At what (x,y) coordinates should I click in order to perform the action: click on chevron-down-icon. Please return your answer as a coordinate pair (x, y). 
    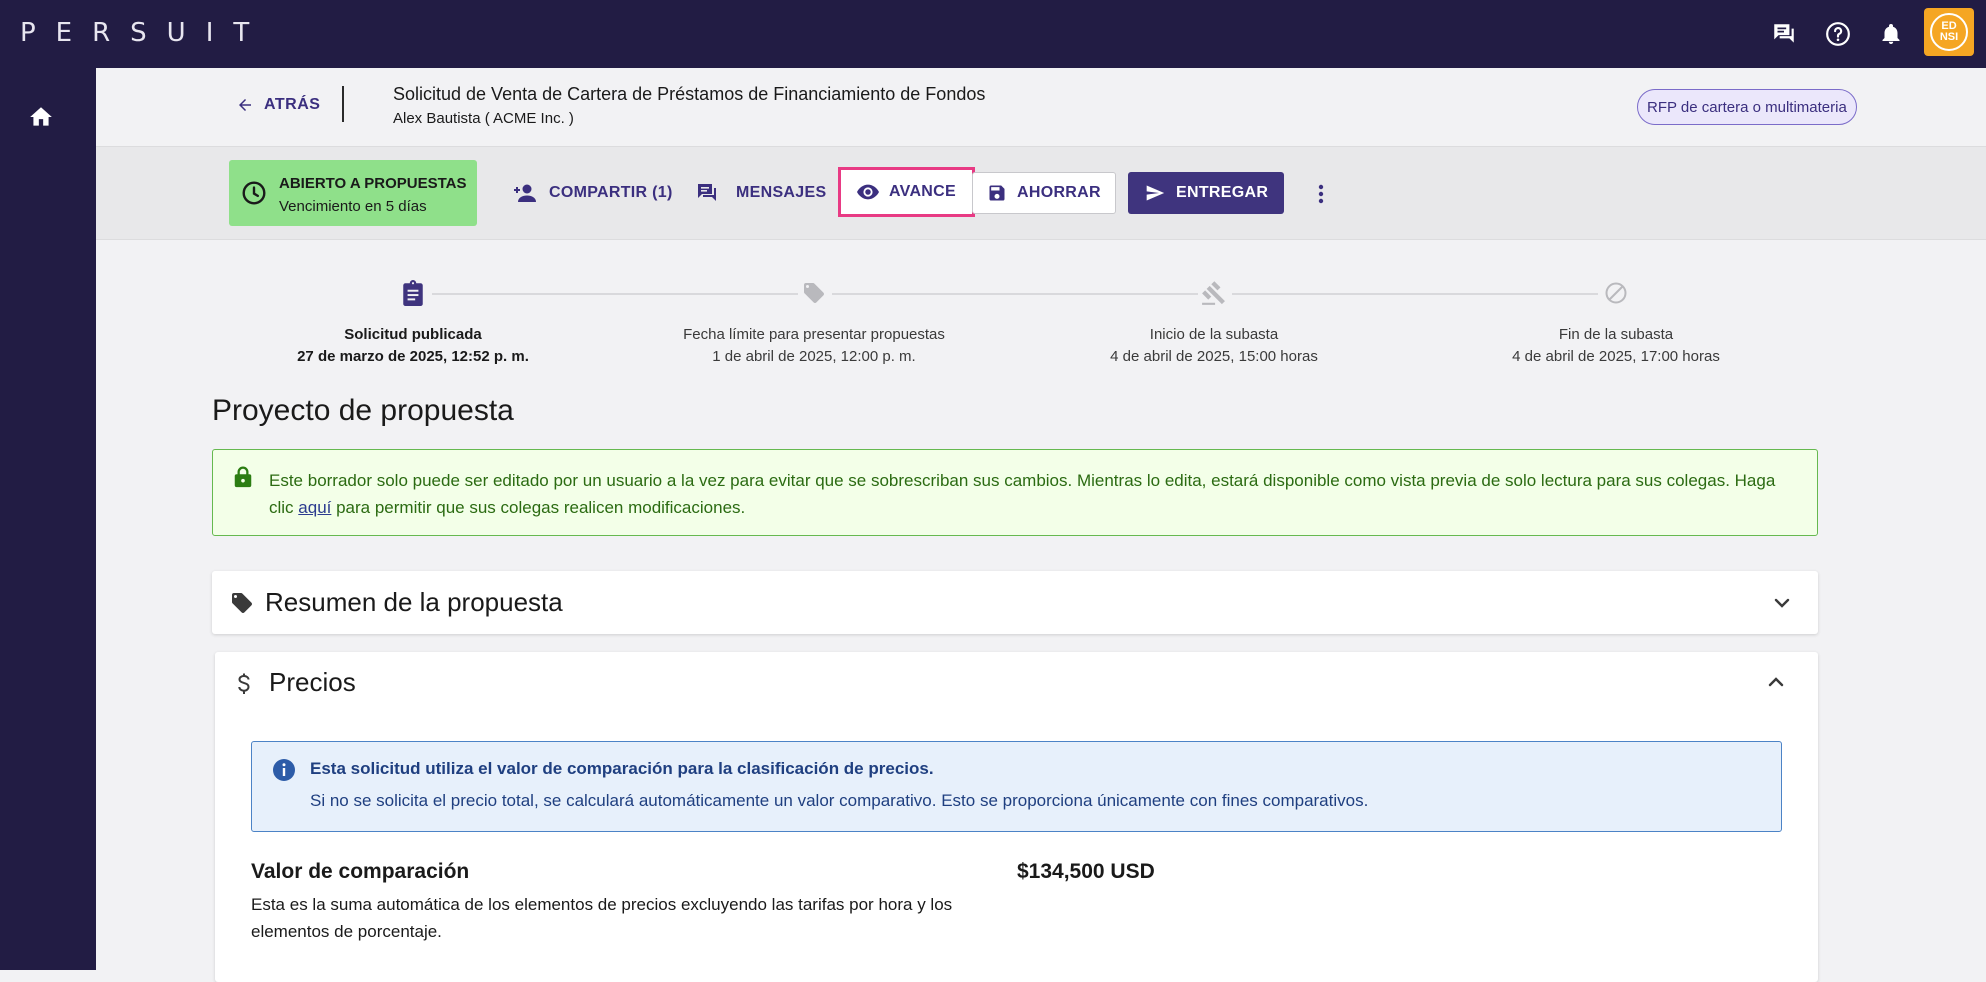
    Looking at the image, I should click on (1782, 603).